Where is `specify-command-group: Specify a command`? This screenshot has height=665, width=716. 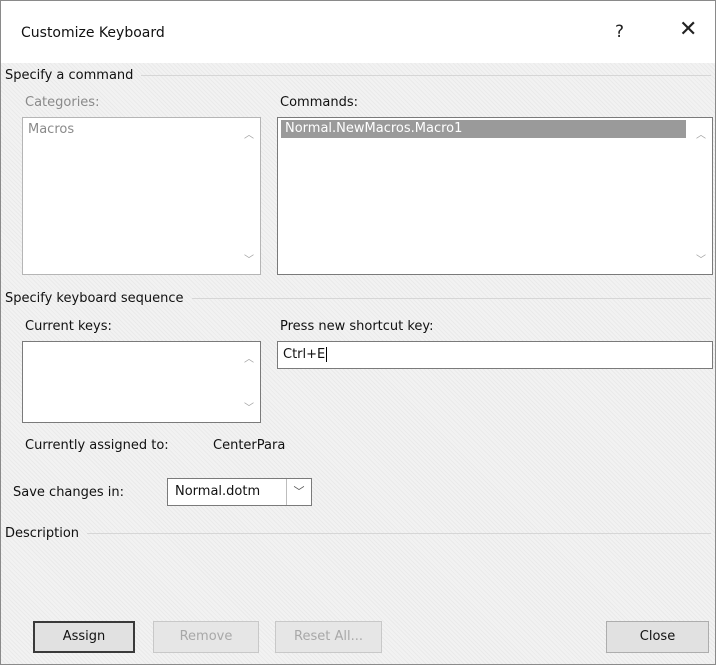
specify-command-group: Specify a command is located at coordinates (358, 75).